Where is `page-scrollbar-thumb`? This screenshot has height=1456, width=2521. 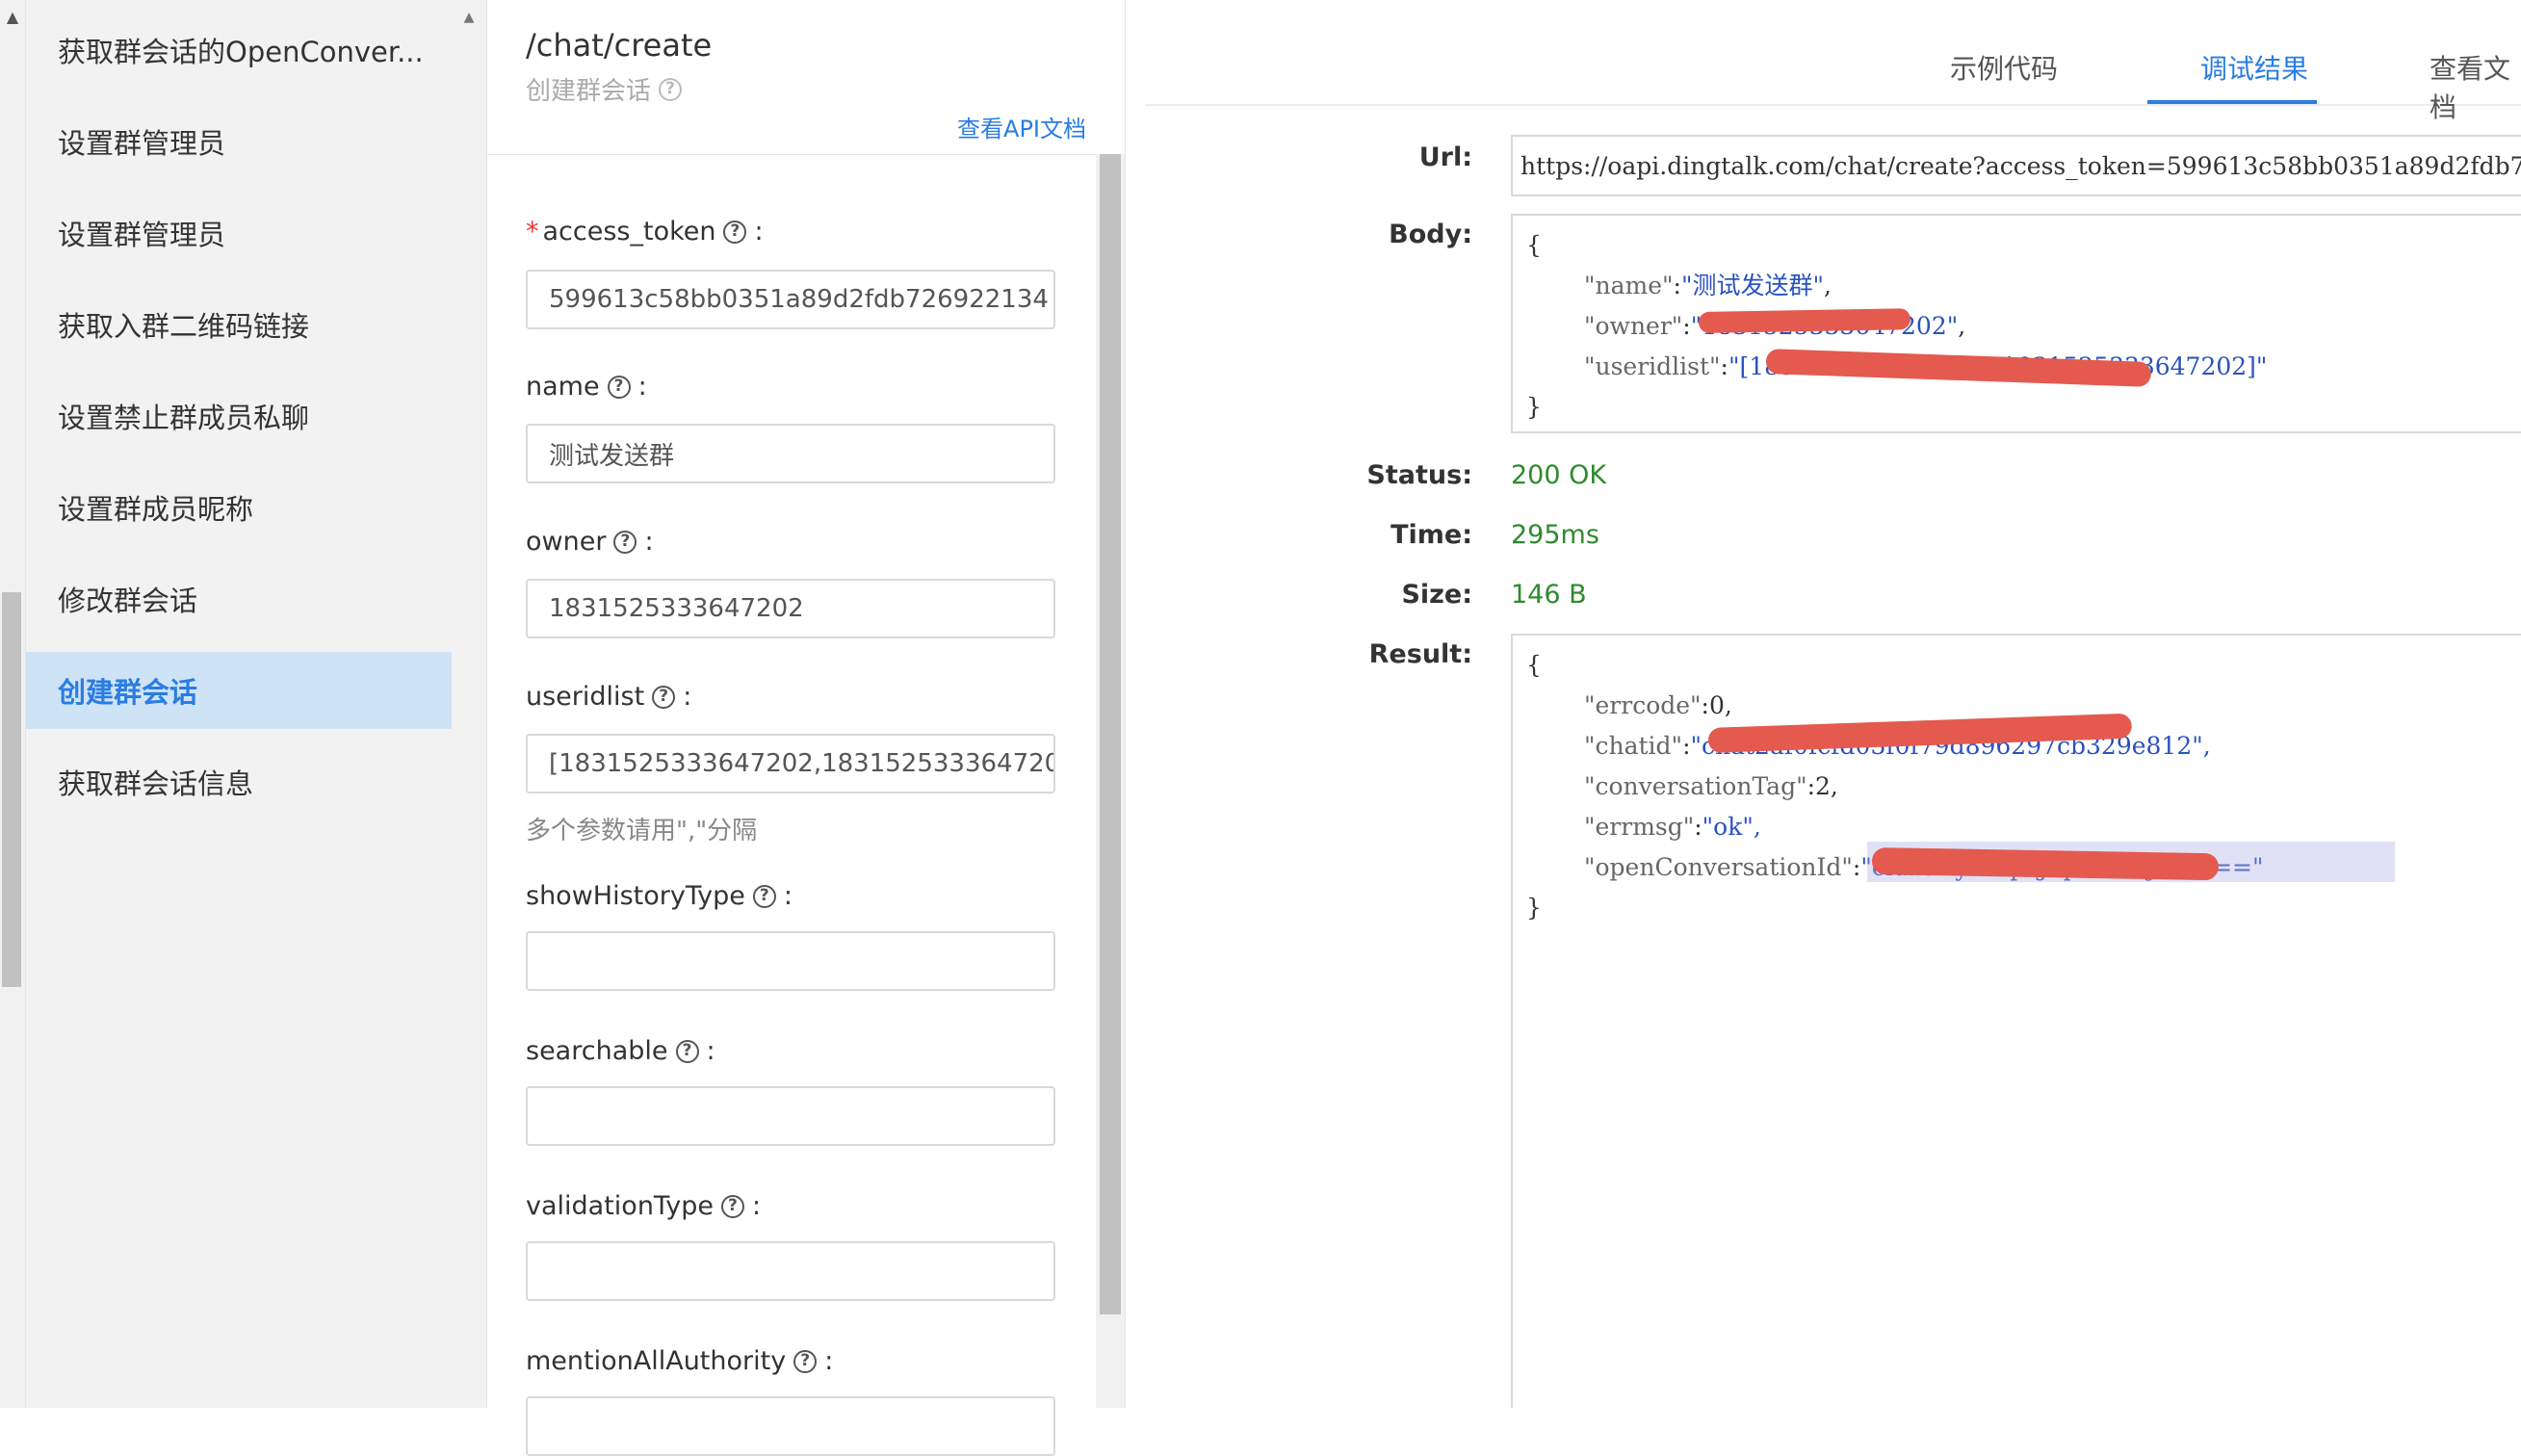 page-scrollbar-thumb is located at coordinates (11, 789).